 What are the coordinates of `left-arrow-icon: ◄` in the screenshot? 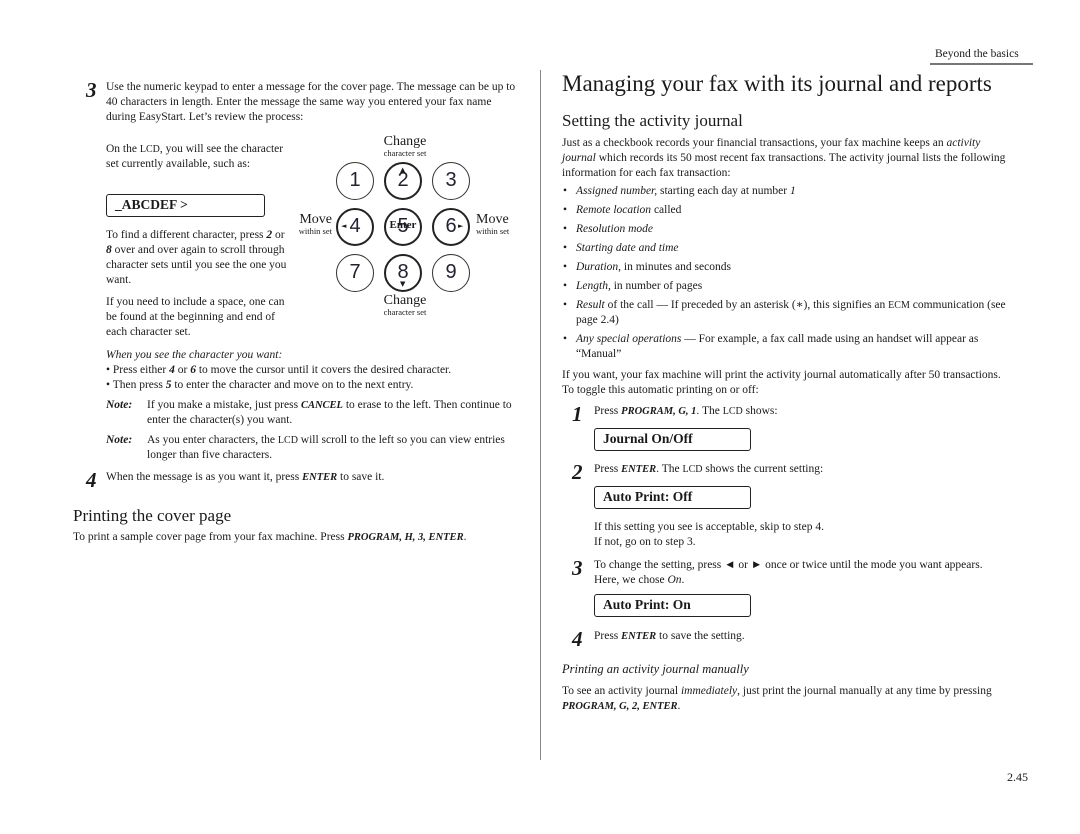 It's located at (344, 226).